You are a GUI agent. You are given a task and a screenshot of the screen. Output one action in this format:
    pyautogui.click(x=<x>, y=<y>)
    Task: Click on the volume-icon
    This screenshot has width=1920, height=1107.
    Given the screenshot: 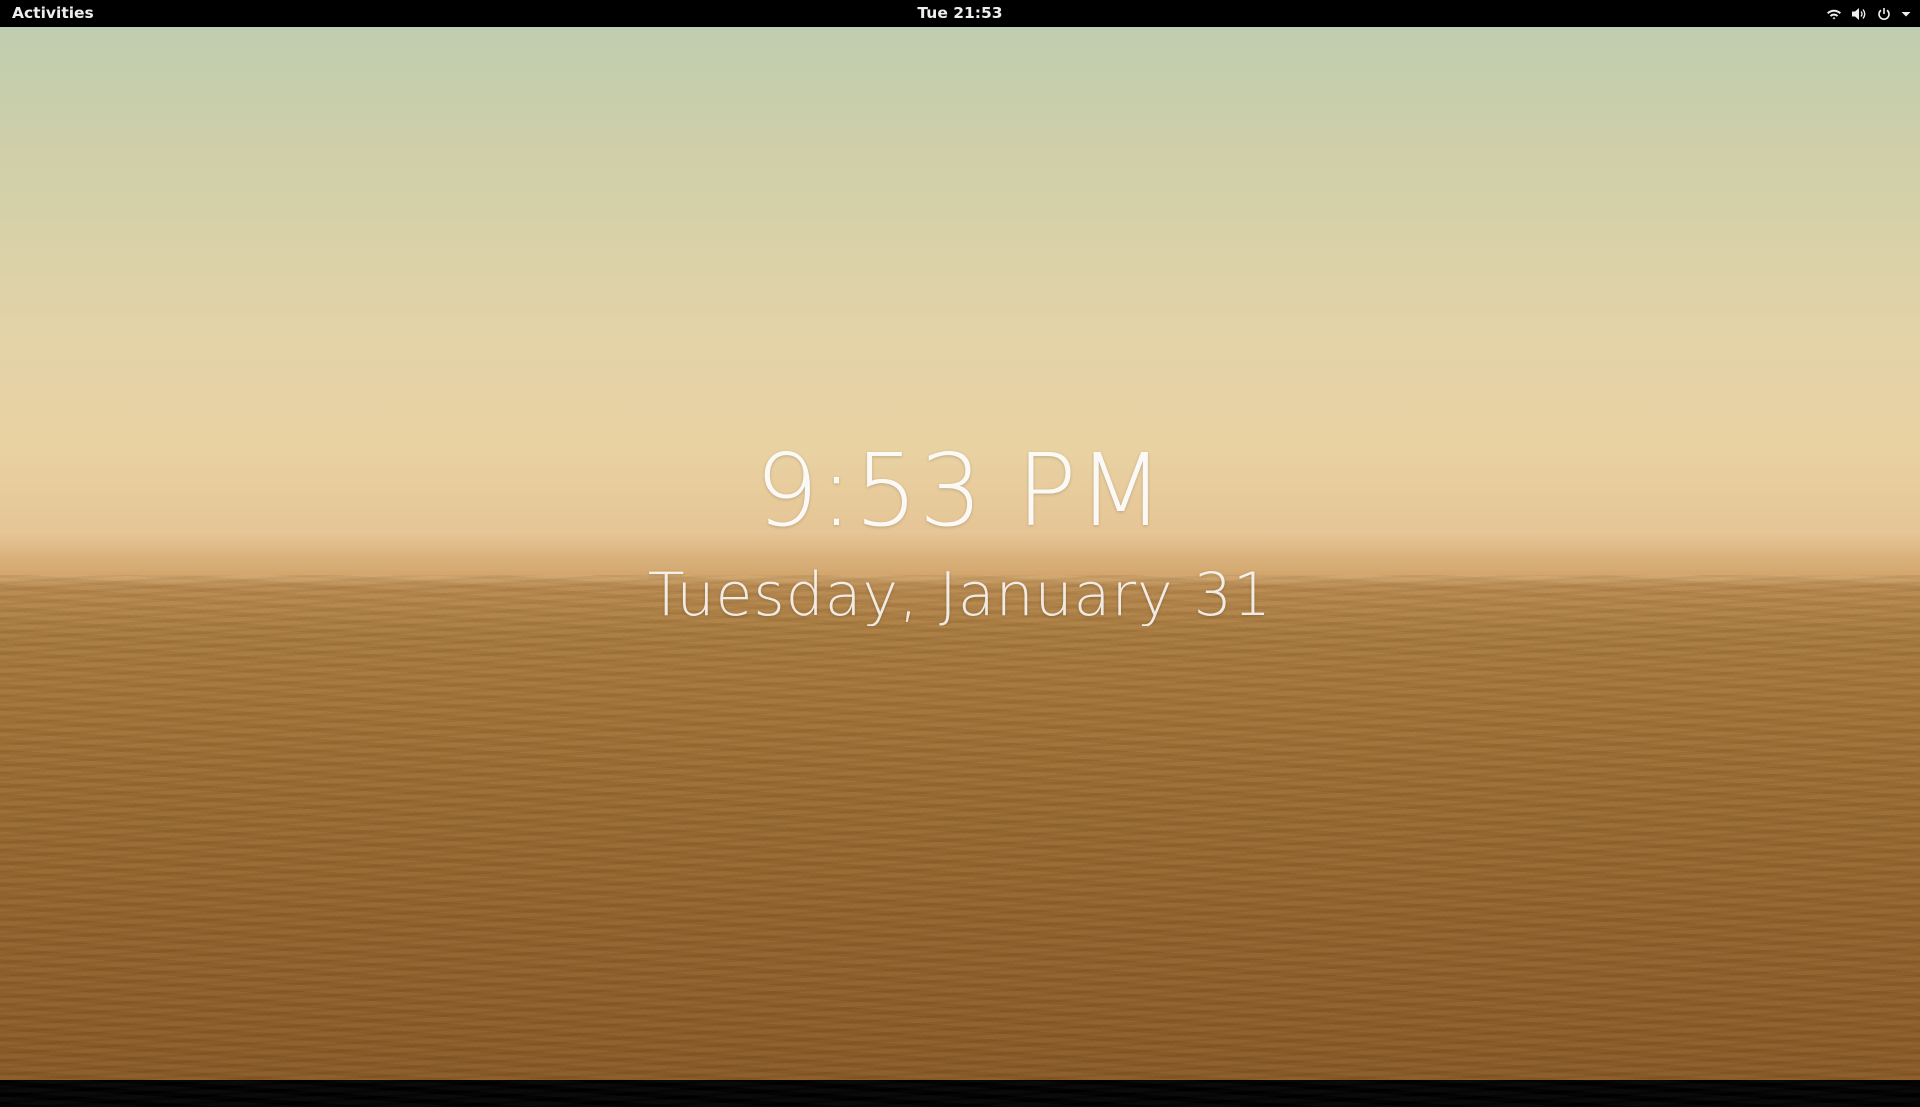 What is the action you would take?
    pyautogui.click(x=1859, y=14)
    